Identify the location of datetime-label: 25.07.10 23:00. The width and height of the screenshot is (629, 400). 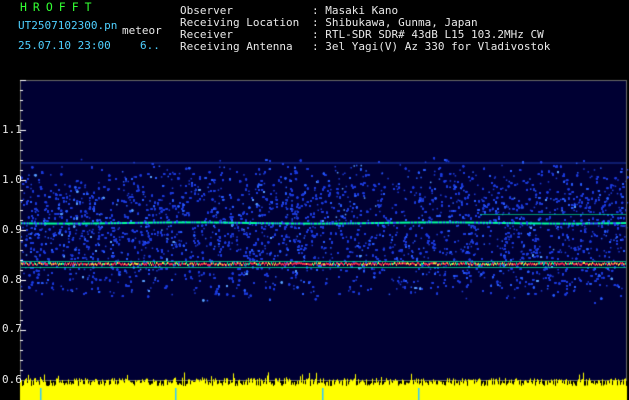
(64, 45).